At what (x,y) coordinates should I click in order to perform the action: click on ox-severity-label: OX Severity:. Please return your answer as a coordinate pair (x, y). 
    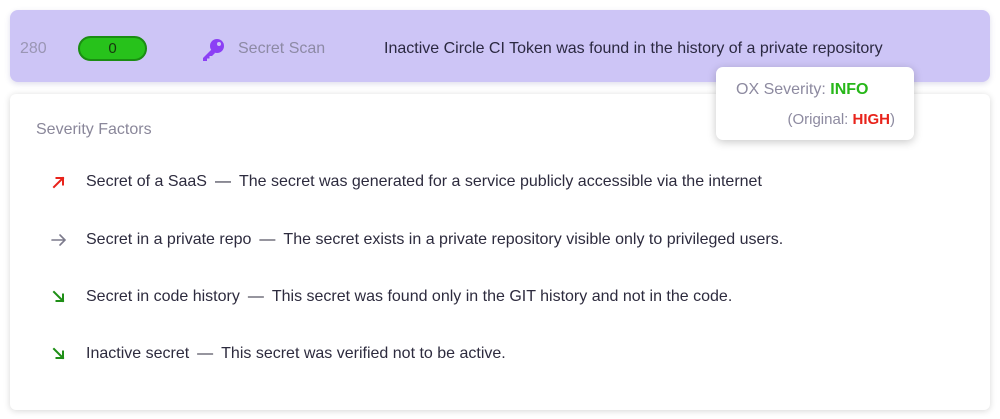
    Looking at the image, I should click on (781, 89).